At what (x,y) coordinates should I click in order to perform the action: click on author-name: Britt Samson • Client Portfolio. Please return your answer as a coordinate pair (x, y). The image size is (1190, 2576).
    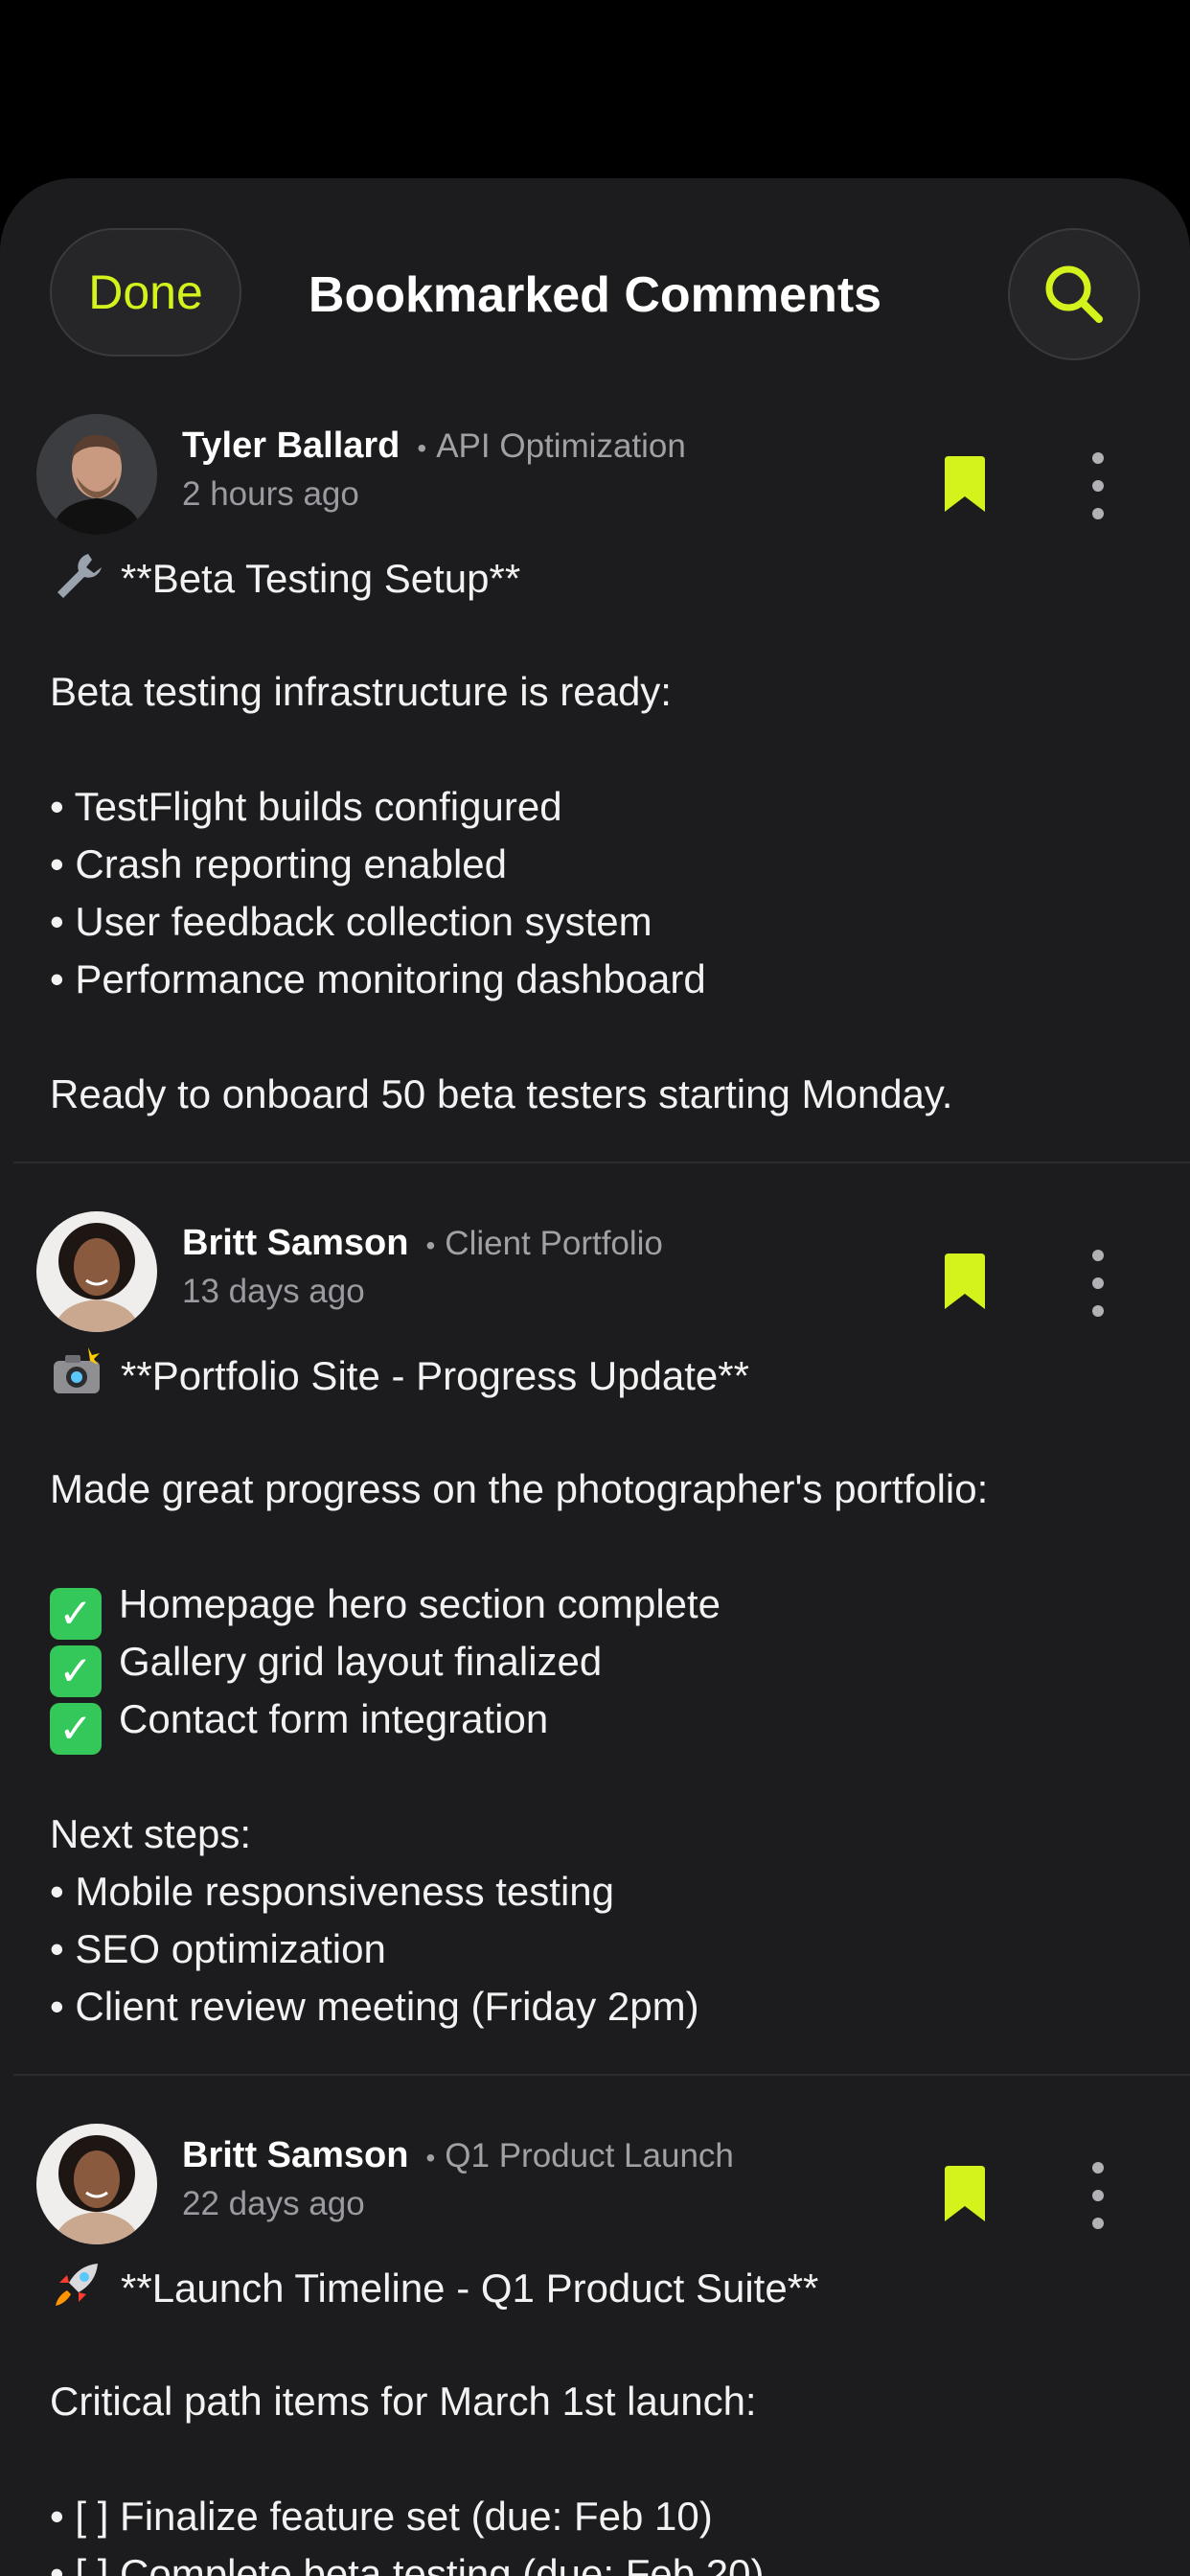
    Looking at the image, I should click on (422, 1243).